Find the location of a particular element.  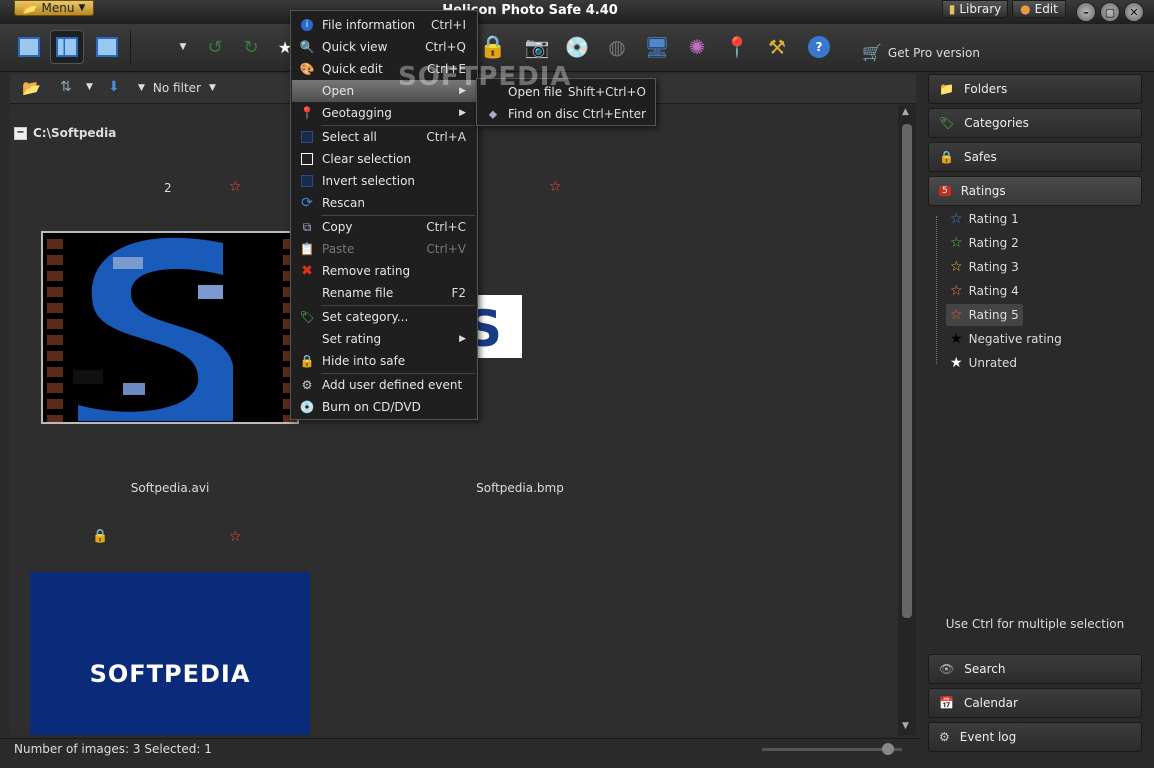

rating-2-item: ☆ Rating 2 is located at coordinates (984, 243).